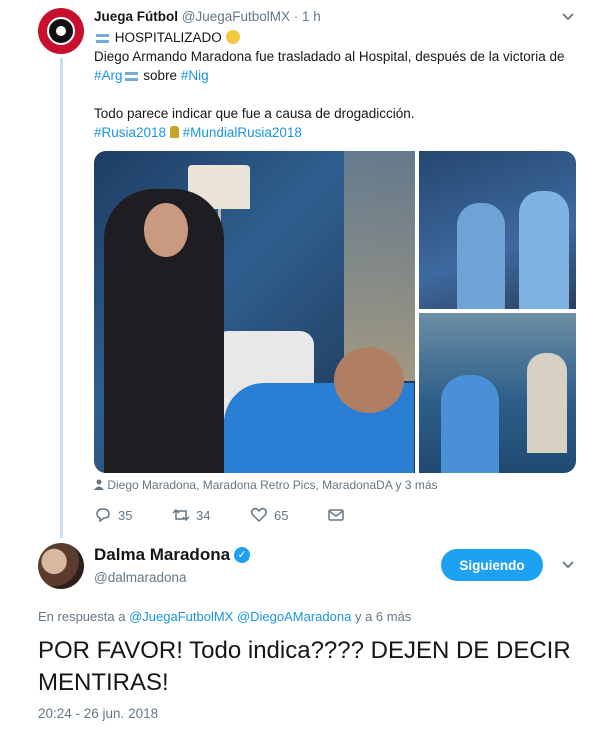 The image size is (600, 731). I want to click on trophy-emoji-icon, so click(174, 132).